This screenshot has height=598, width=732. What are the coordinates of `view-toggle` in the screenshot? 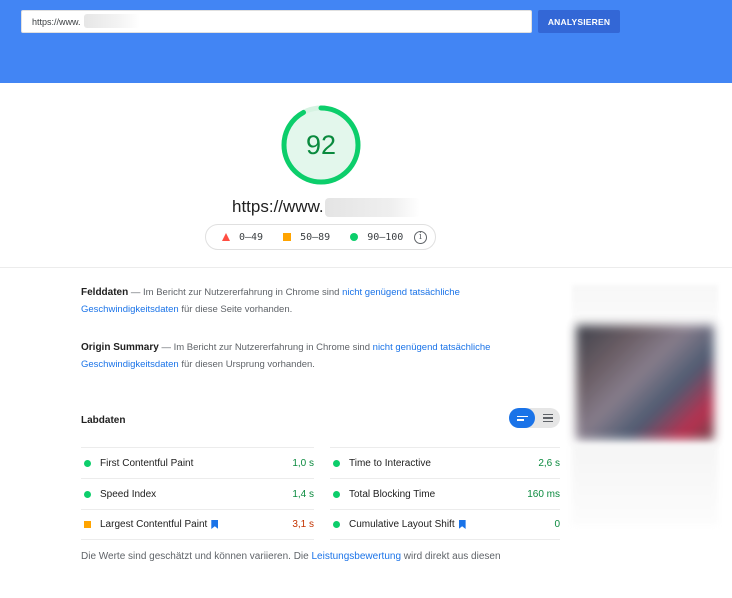 It's located at (534, 418).